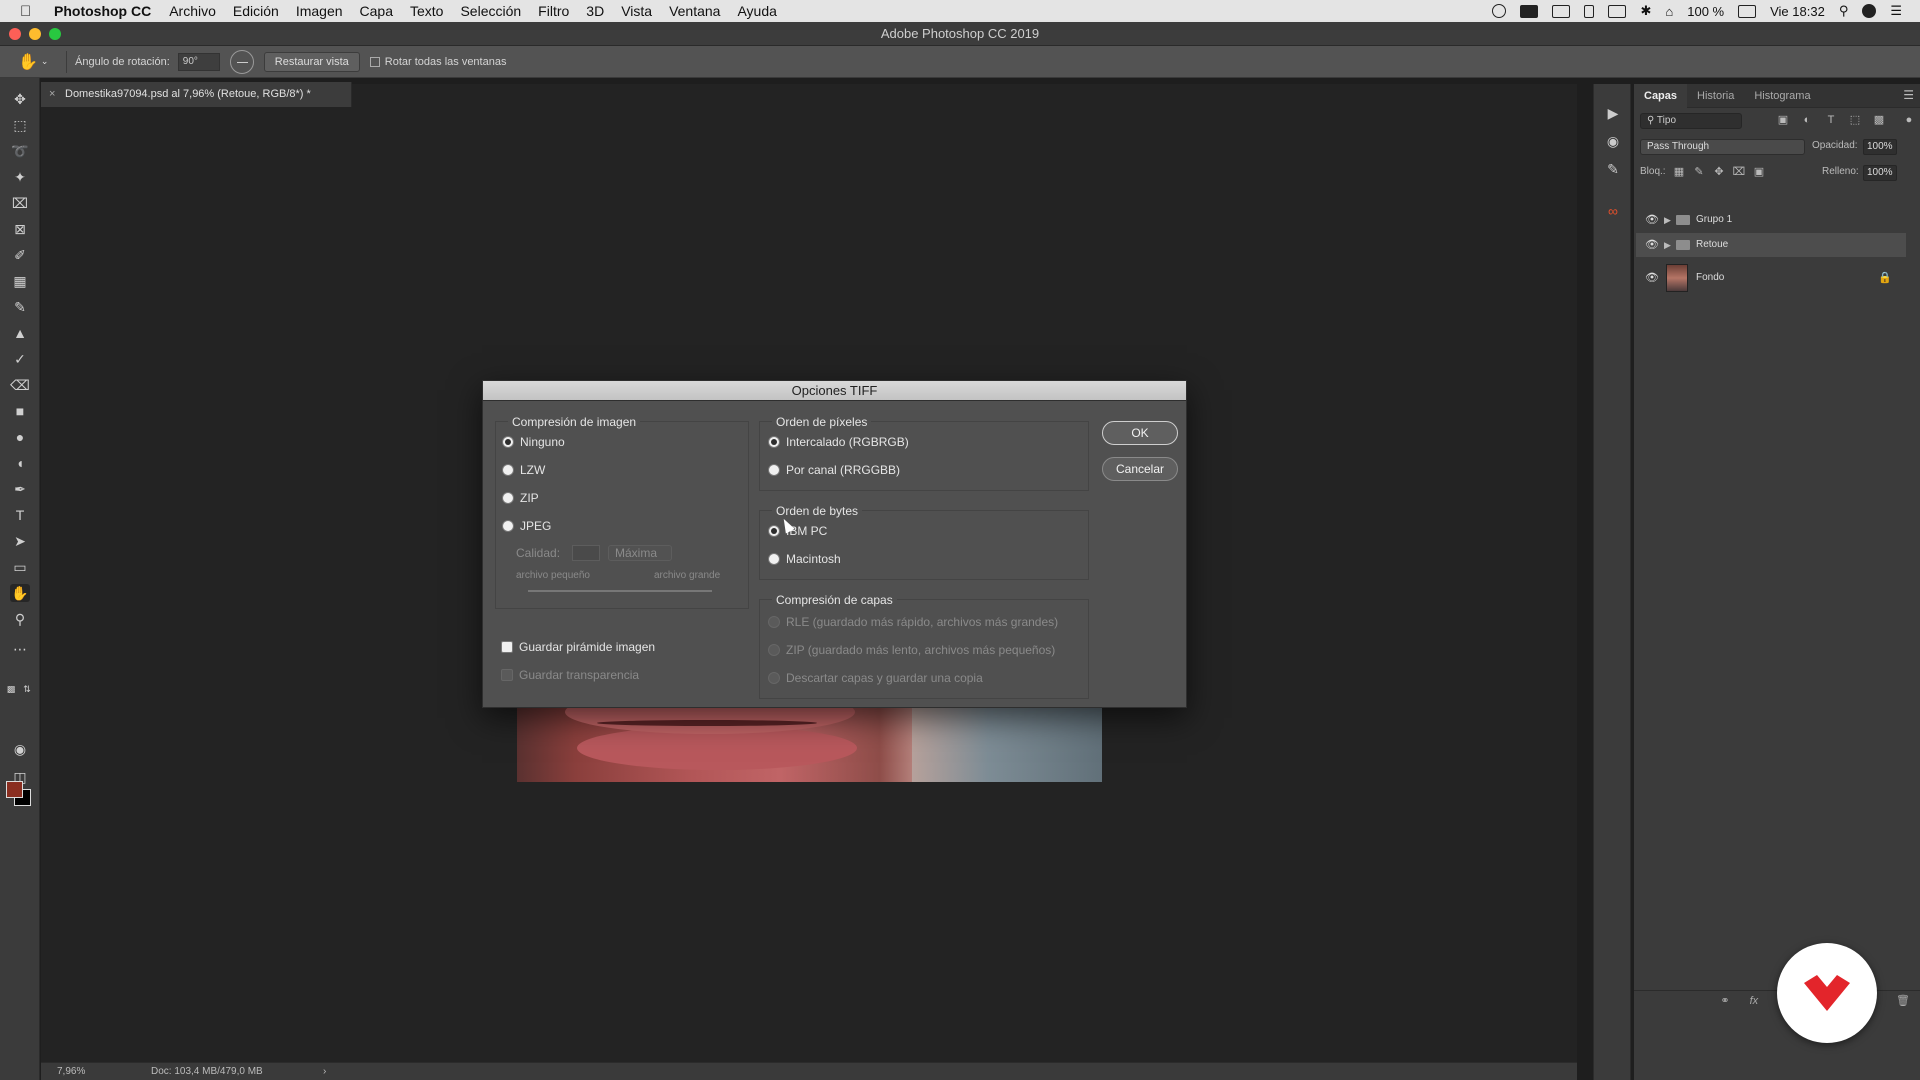 This screenshot has height=1080, width=1920. I want to click on filter-image-icon: ▣, so click(1783, 120).